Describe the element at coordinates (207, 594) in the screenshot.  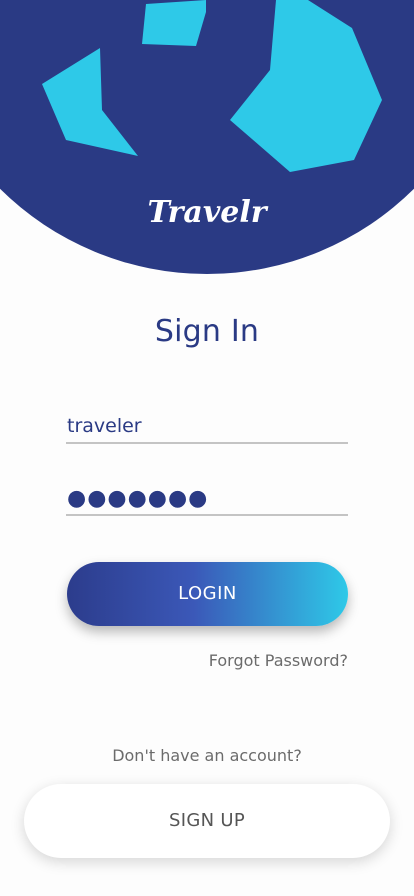
I see `login-button: LOGIN` at that location.